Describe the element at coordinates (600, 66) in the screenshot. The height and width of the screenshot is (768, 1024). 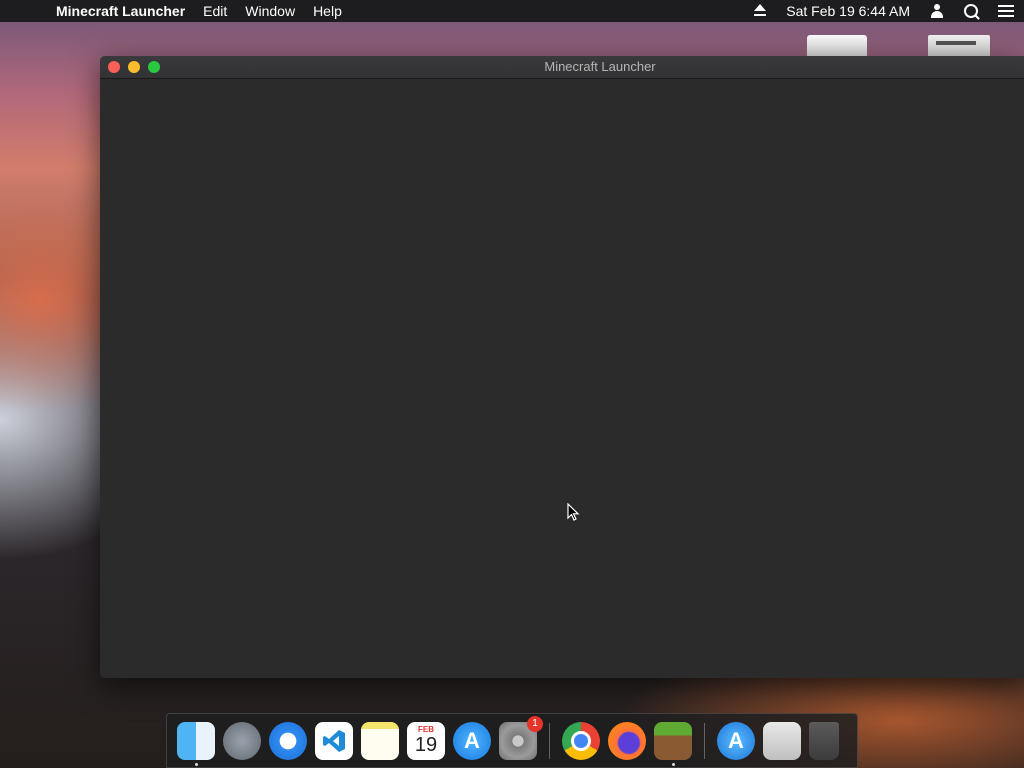
I see `window-title: Minecraft Launcher` at that location.